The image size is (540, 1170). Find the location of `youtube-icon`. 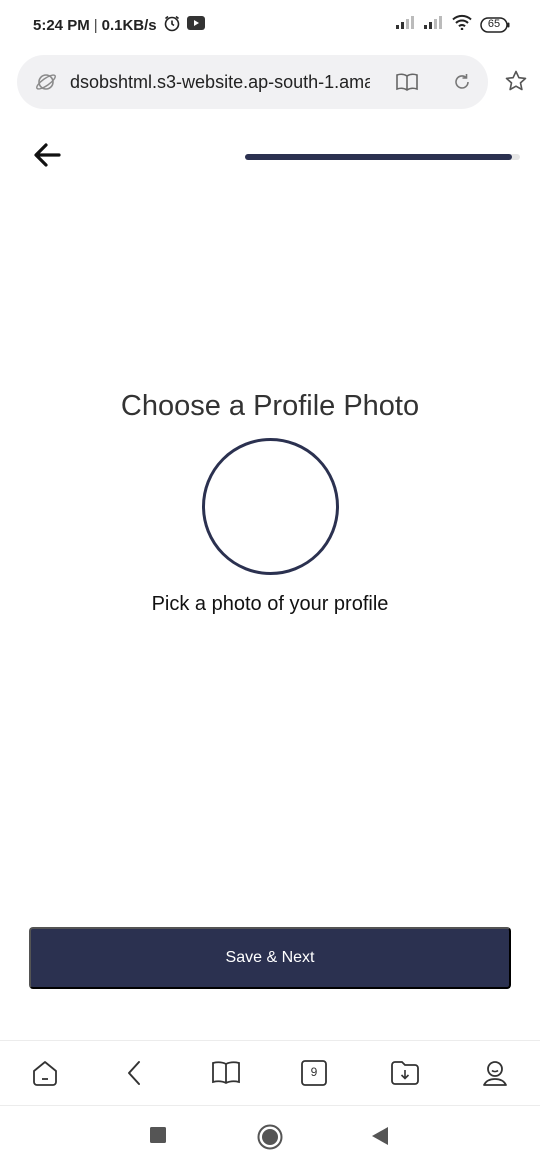

youtube-icon is located at coordinates (195, 25).